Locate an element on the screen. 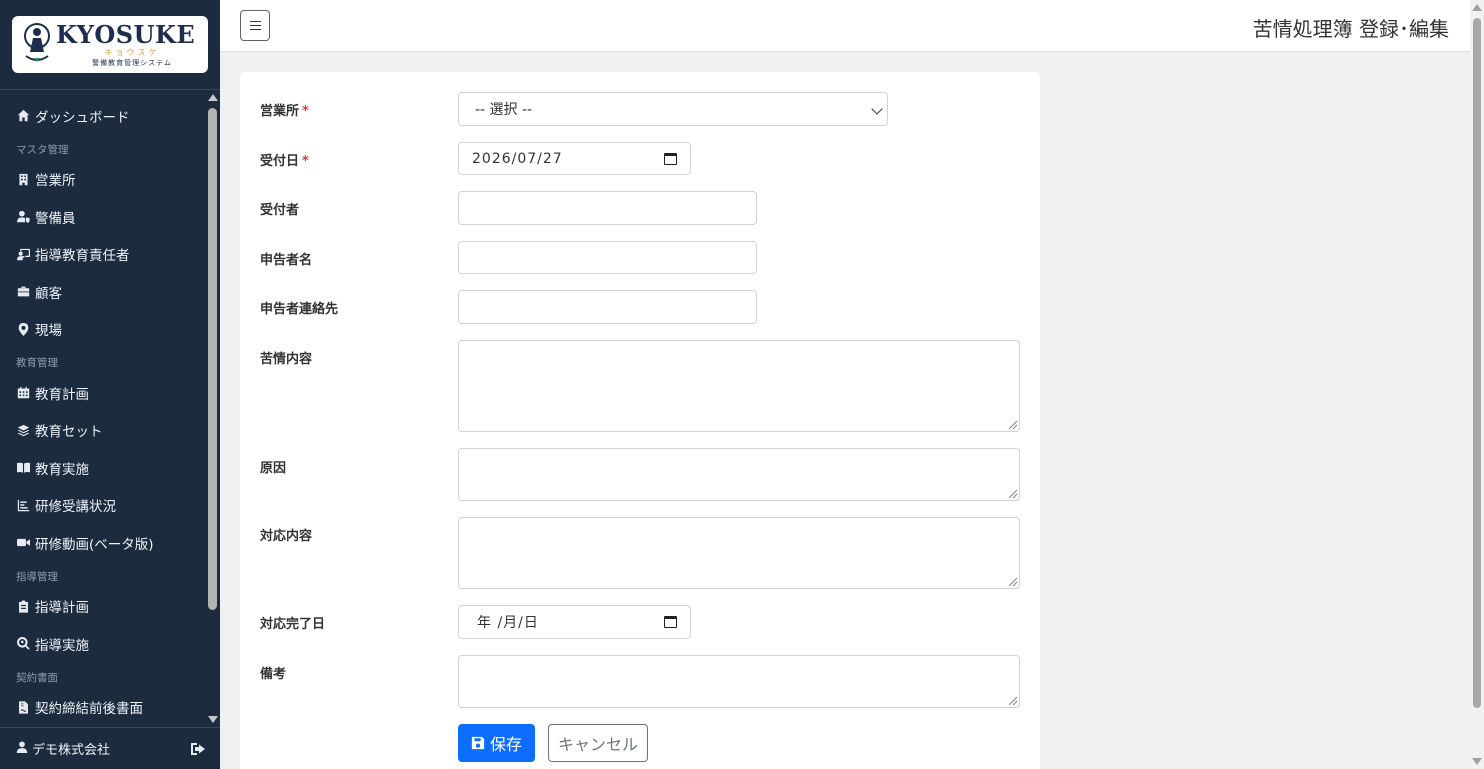  video-camera-icon is located at coordinates (23, 543).